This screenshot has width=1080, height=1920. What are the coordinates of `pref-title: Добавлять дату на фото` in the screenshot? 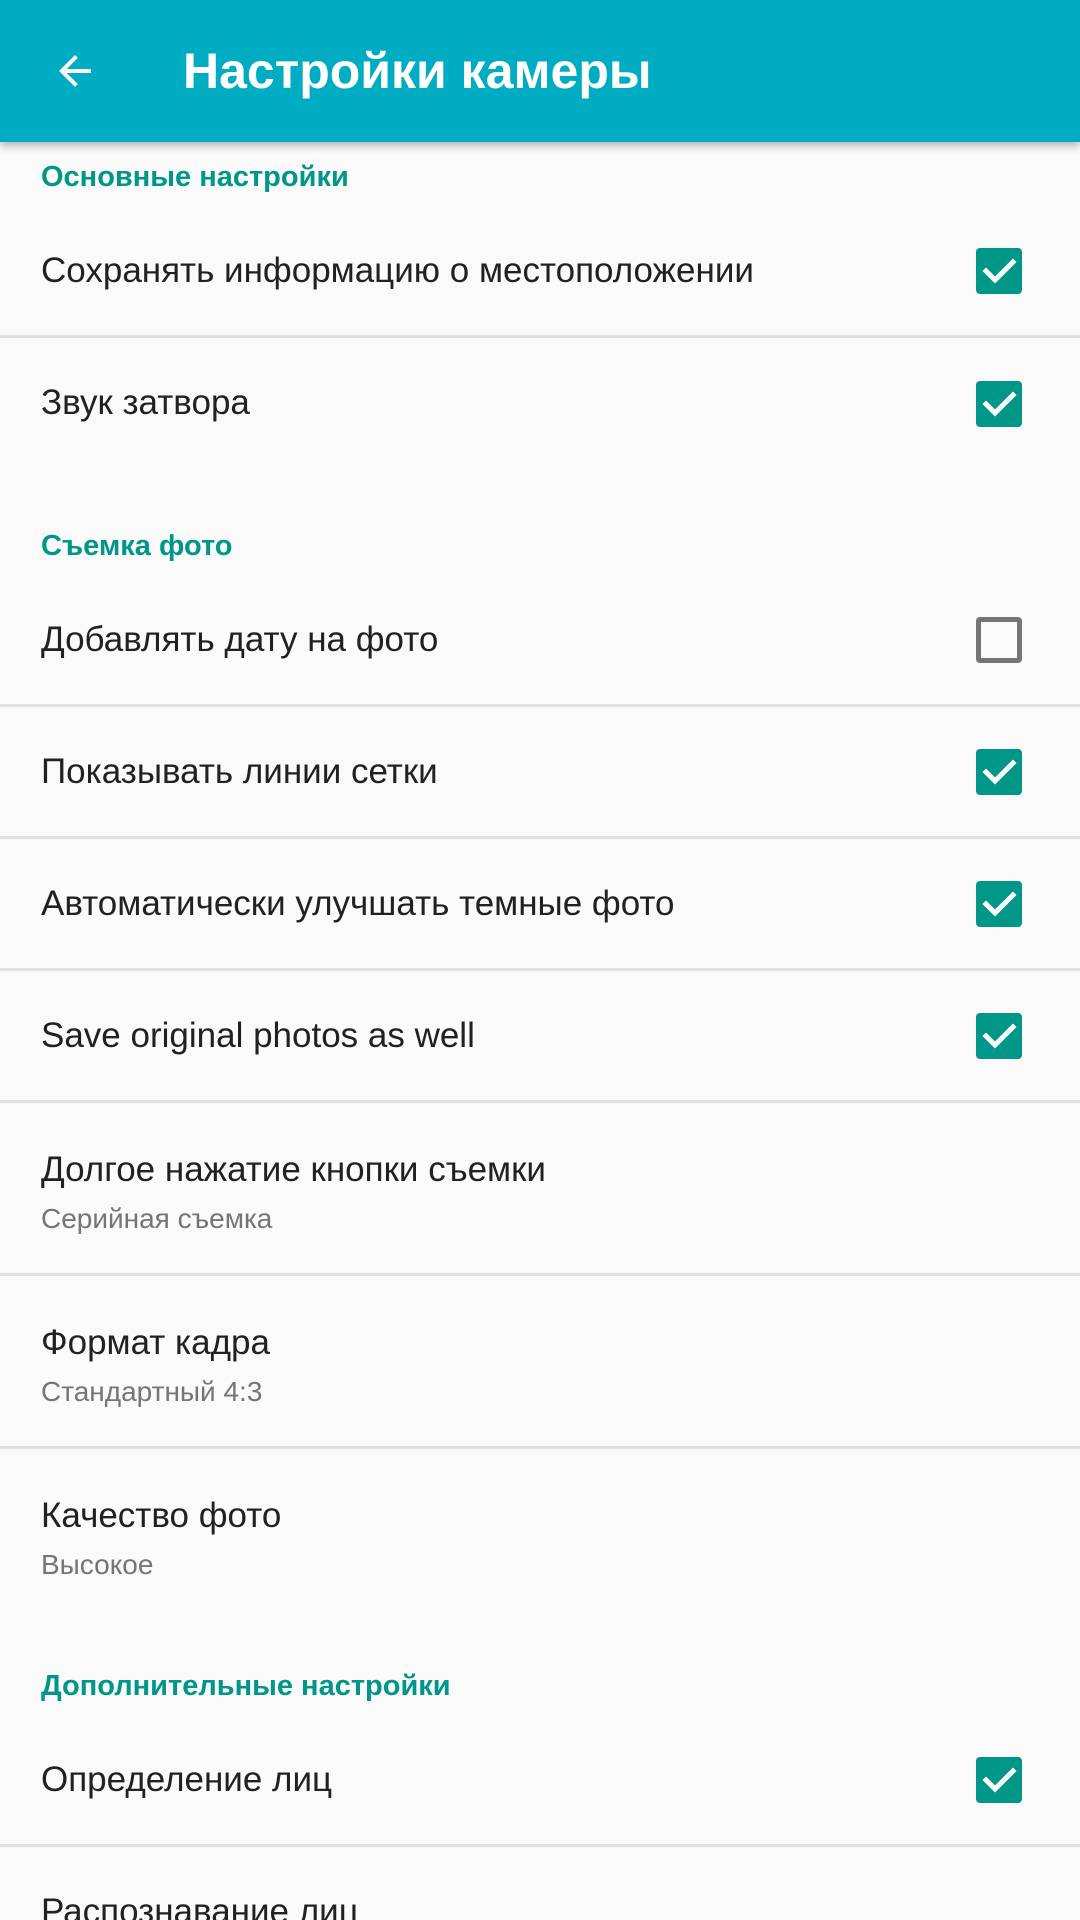 It's located at (240, 639).